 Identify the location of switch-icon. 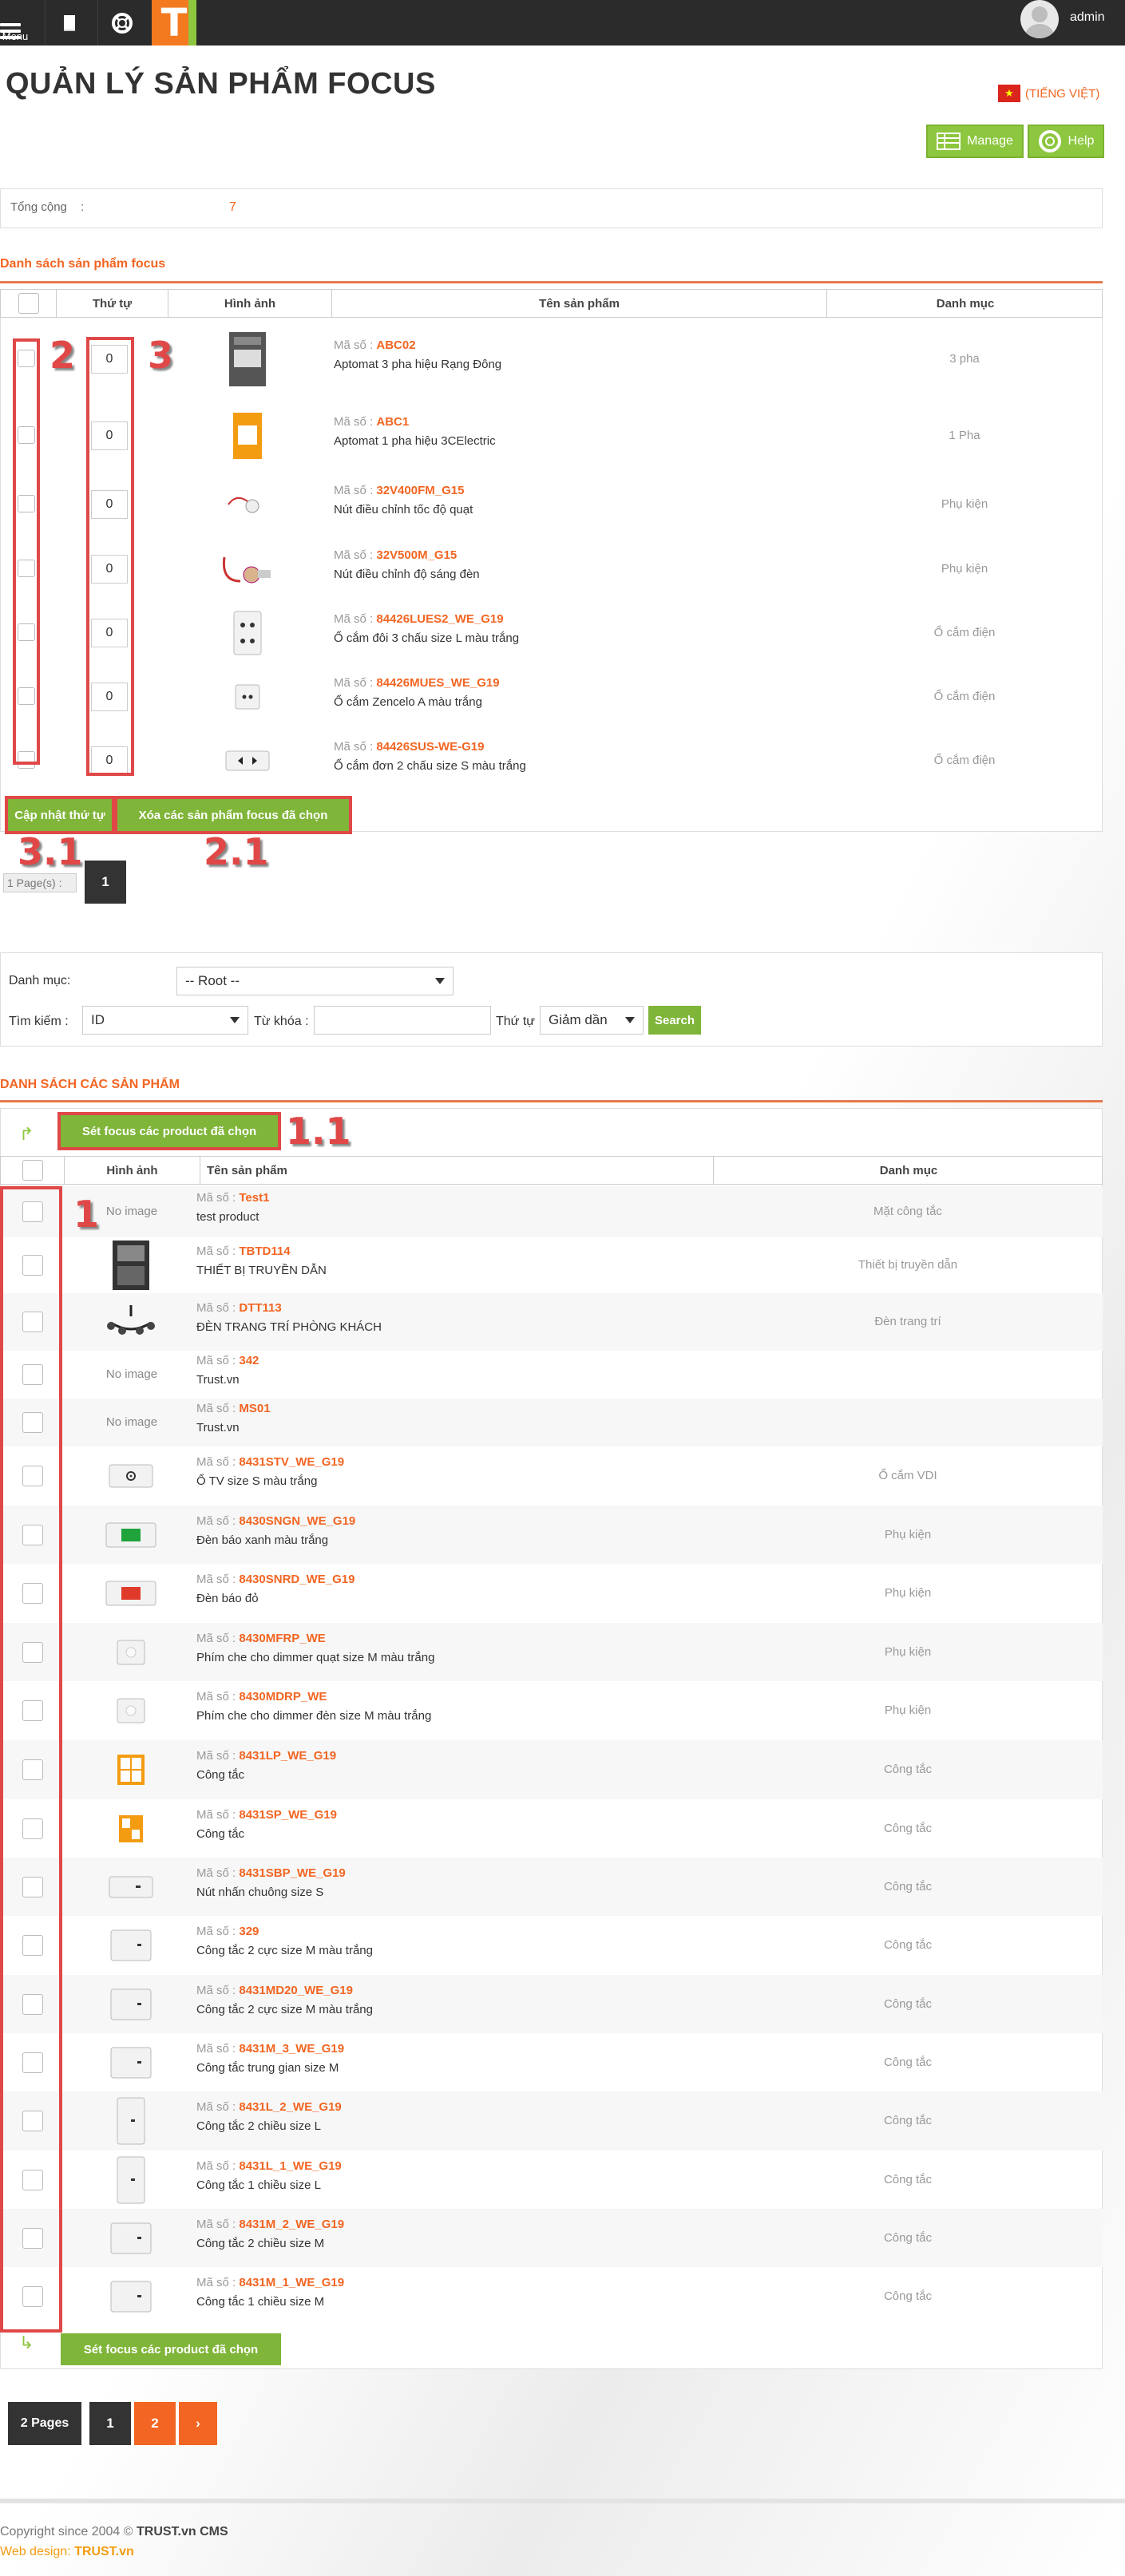
(131, 2005).